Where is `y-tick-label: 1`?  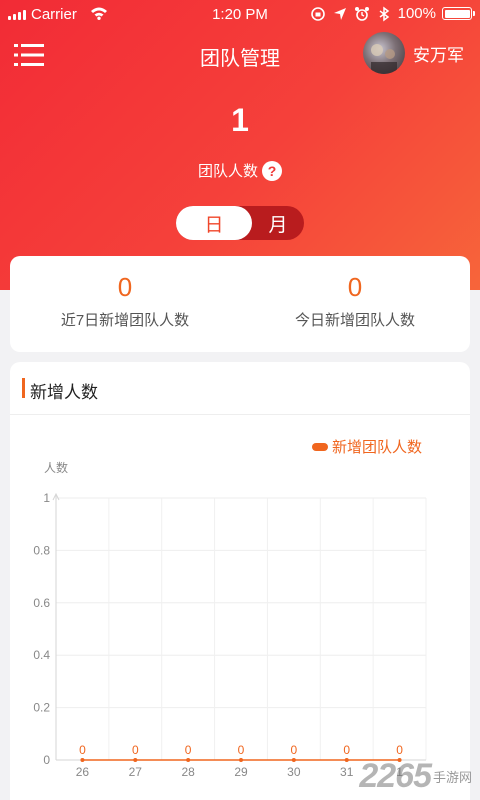 y-tick-label: 1 is located at coordinates (46, 498).